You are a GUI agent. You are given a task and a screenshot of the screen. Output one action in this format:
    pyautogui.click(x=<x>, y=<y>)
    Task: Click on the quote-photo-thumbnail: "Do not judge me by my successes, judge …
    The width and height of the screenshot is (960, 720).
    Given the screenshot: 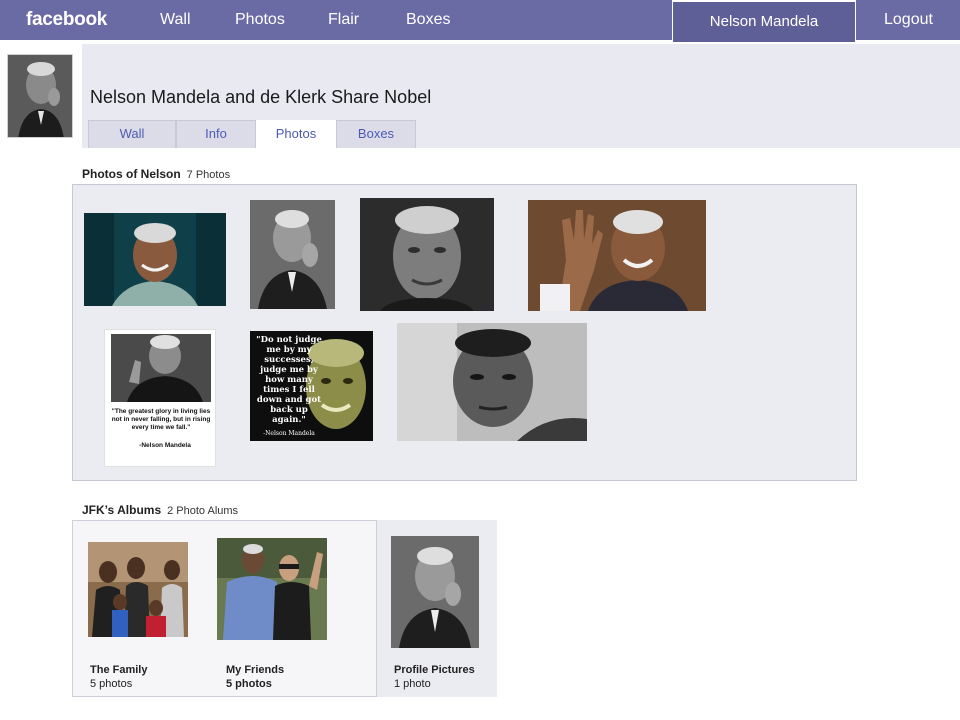 What is the action you would take?
    pyautogui.click(x=311, y=386)
    